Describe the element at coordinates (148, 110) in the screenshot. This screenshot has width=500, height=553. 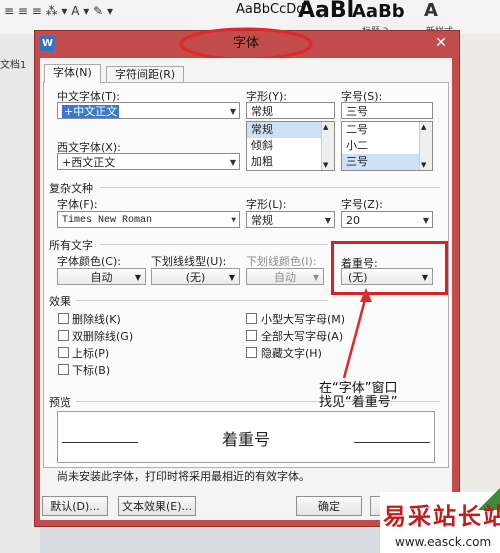
I see `chinese-font-combo: +中文正文 ▼` at that location.